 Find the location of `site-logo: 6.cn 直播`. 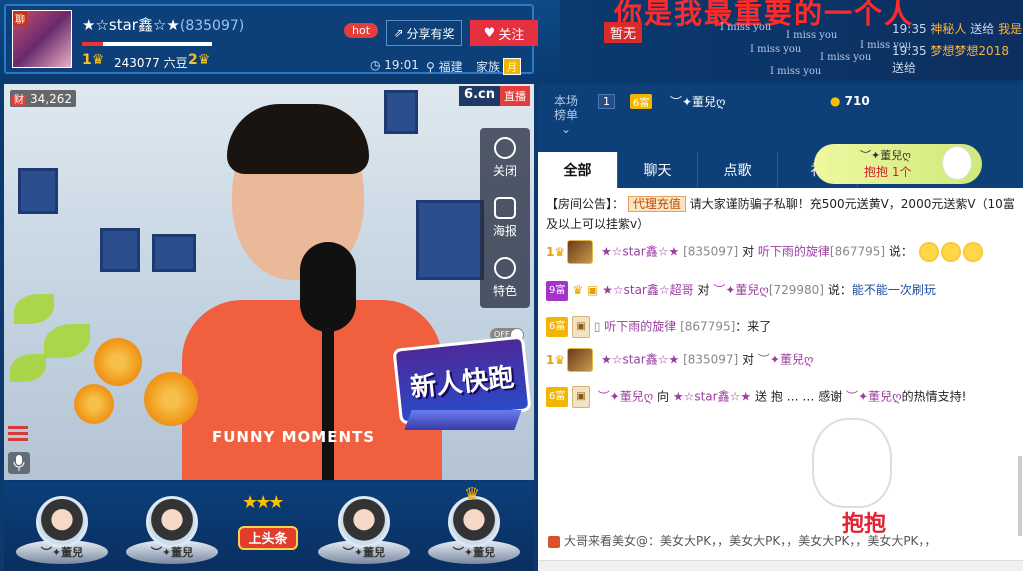

site-logo: 6.cn 直播 is located at coordinates (494, 96).